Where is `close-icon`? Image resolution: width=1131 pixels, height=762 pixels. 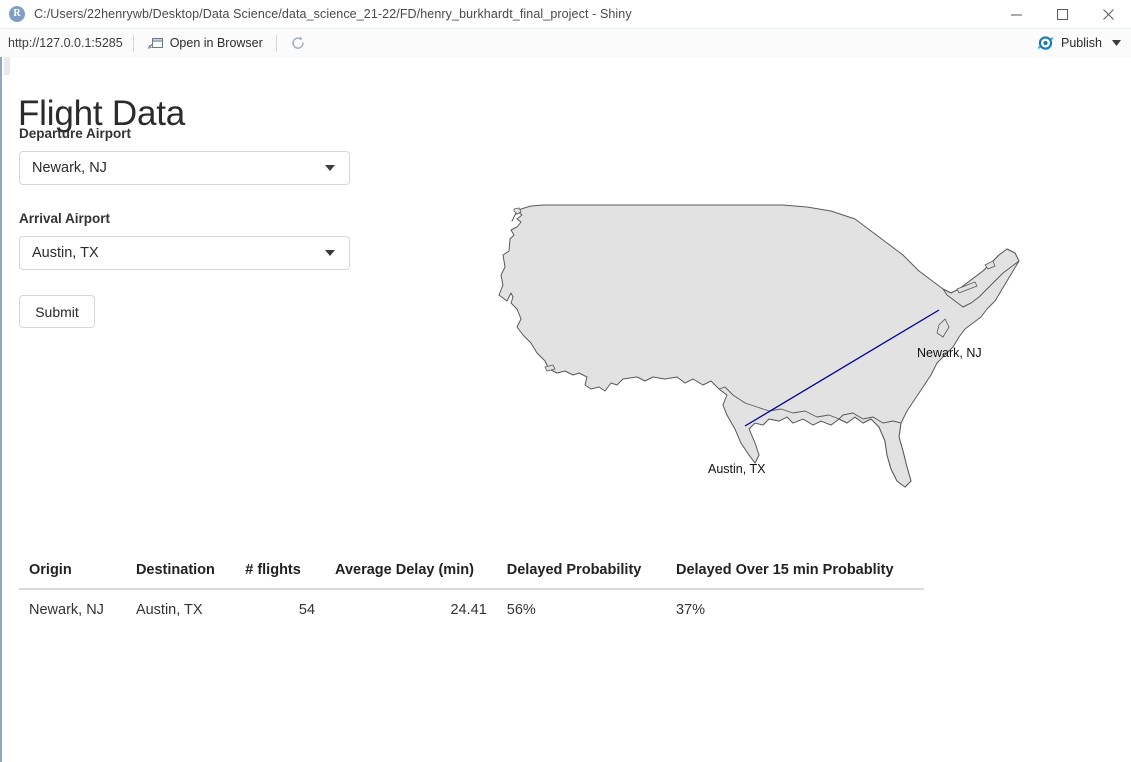 close-icon is located at coordinates (1108, 14).